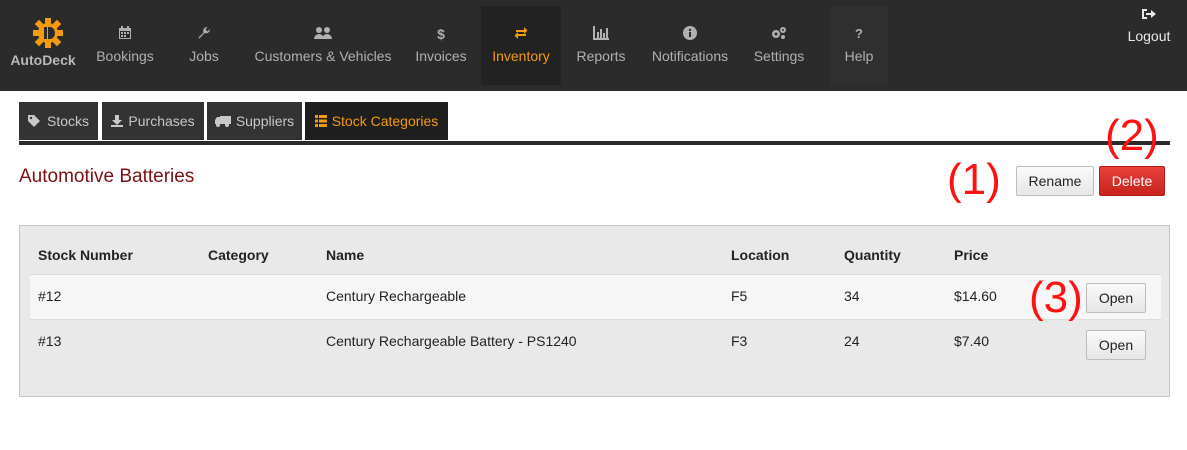 This screenshot has height=450, width=1187. Describe the element at coordinates (204, 35) in the screenshot. I see `wrench-icon` at that location.